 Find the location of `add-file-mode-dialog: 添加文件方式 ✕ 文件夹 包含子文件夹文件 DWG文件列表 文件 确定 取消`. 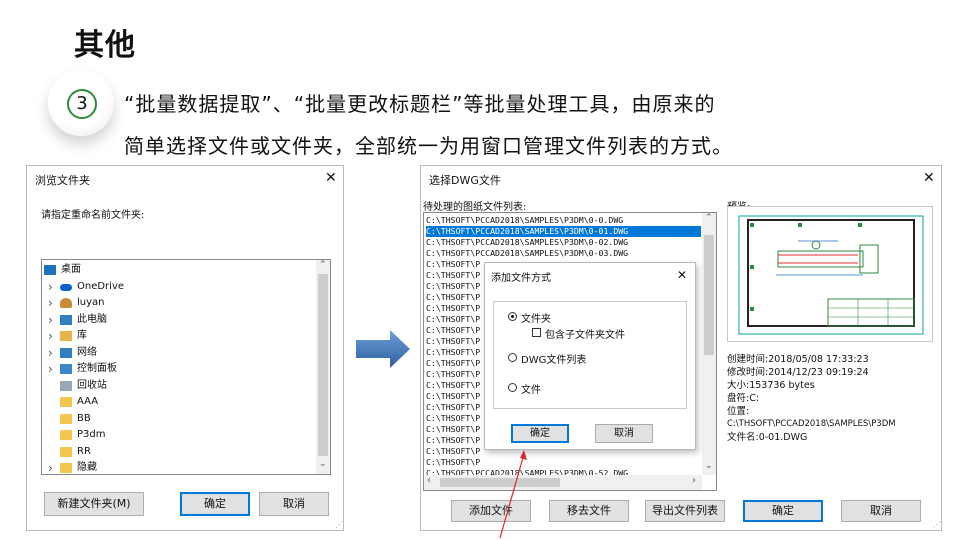

add-file-mode-dialog: 添加文件方式 ✕ 文件夹 包含子文件夹文件 DWG文件列表 文件 确定 取消 is located at coordinates (590, 356).